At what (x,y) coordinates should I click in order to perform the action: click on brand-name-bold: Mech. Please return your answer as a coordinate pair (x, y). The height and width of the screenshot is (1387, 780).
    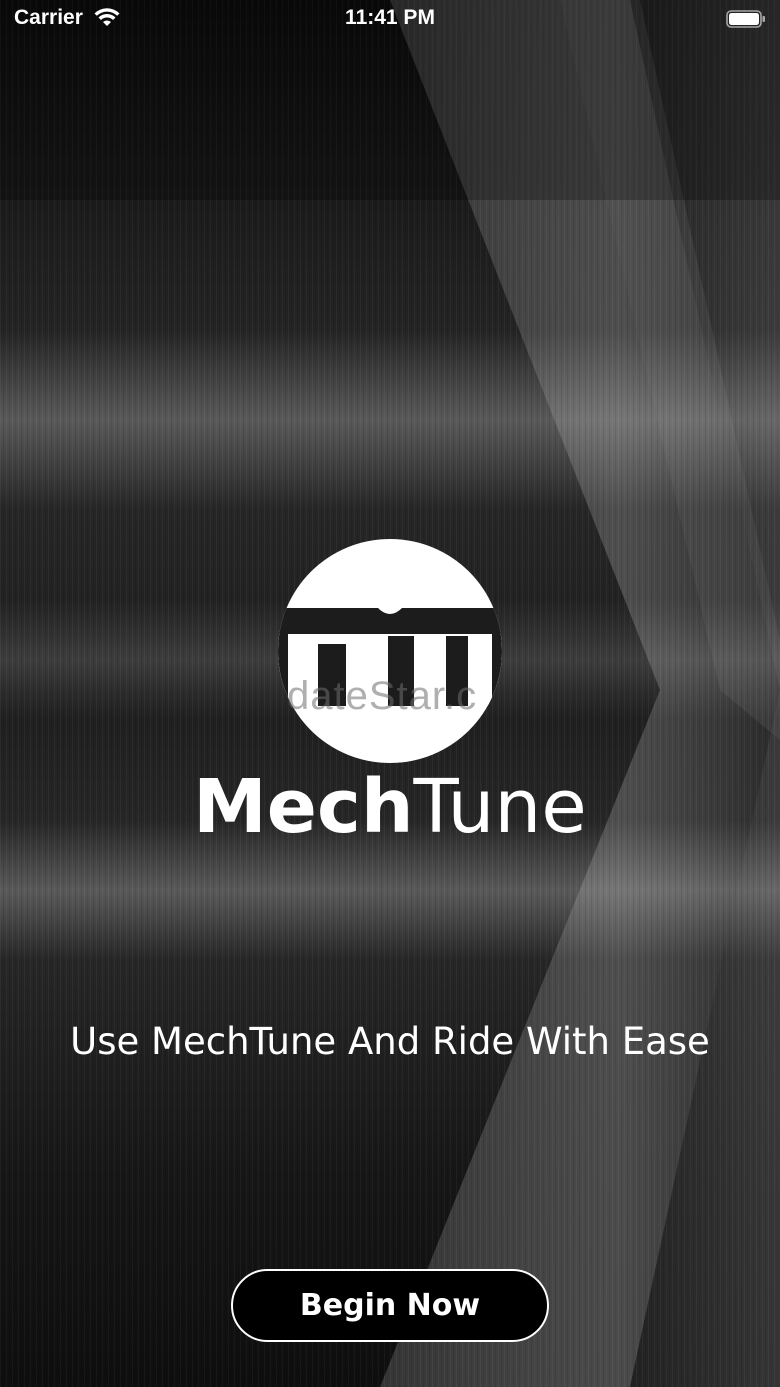
    Looking at the image, I should click on (303, 807).